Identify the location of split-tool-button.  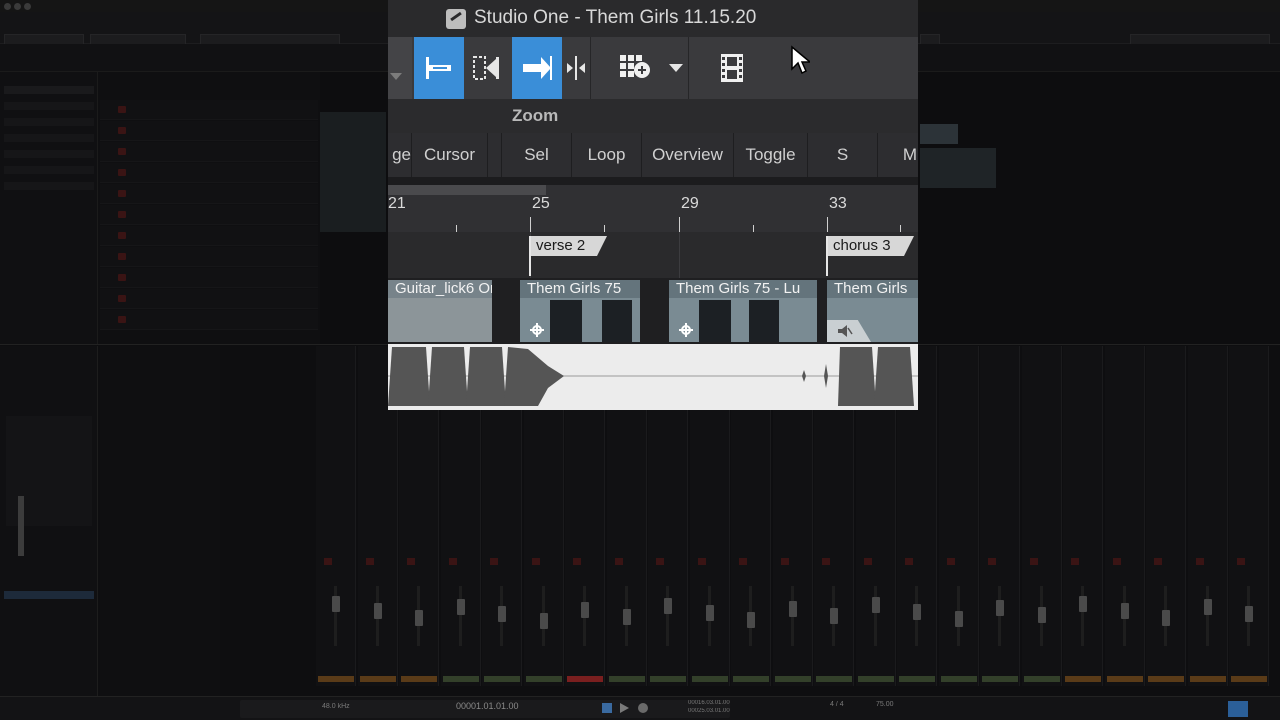
(487, 68).